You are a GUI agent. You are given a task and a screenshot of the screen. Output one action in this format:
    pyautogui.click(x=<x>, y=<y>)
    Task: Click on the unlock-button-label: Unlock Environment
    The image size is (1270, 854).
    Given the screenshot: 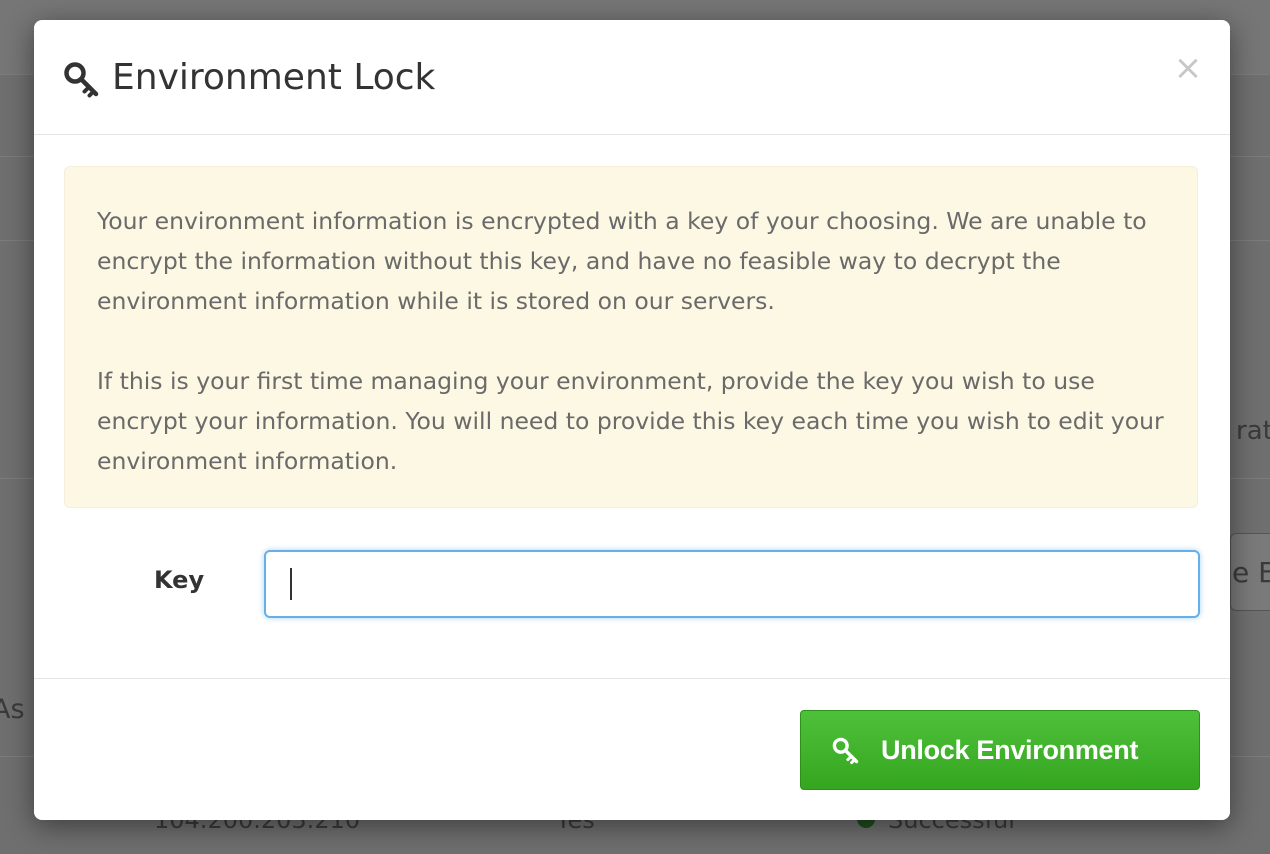 What is the action you would take?
    pyautogui.click(x=1010, y=750)
    